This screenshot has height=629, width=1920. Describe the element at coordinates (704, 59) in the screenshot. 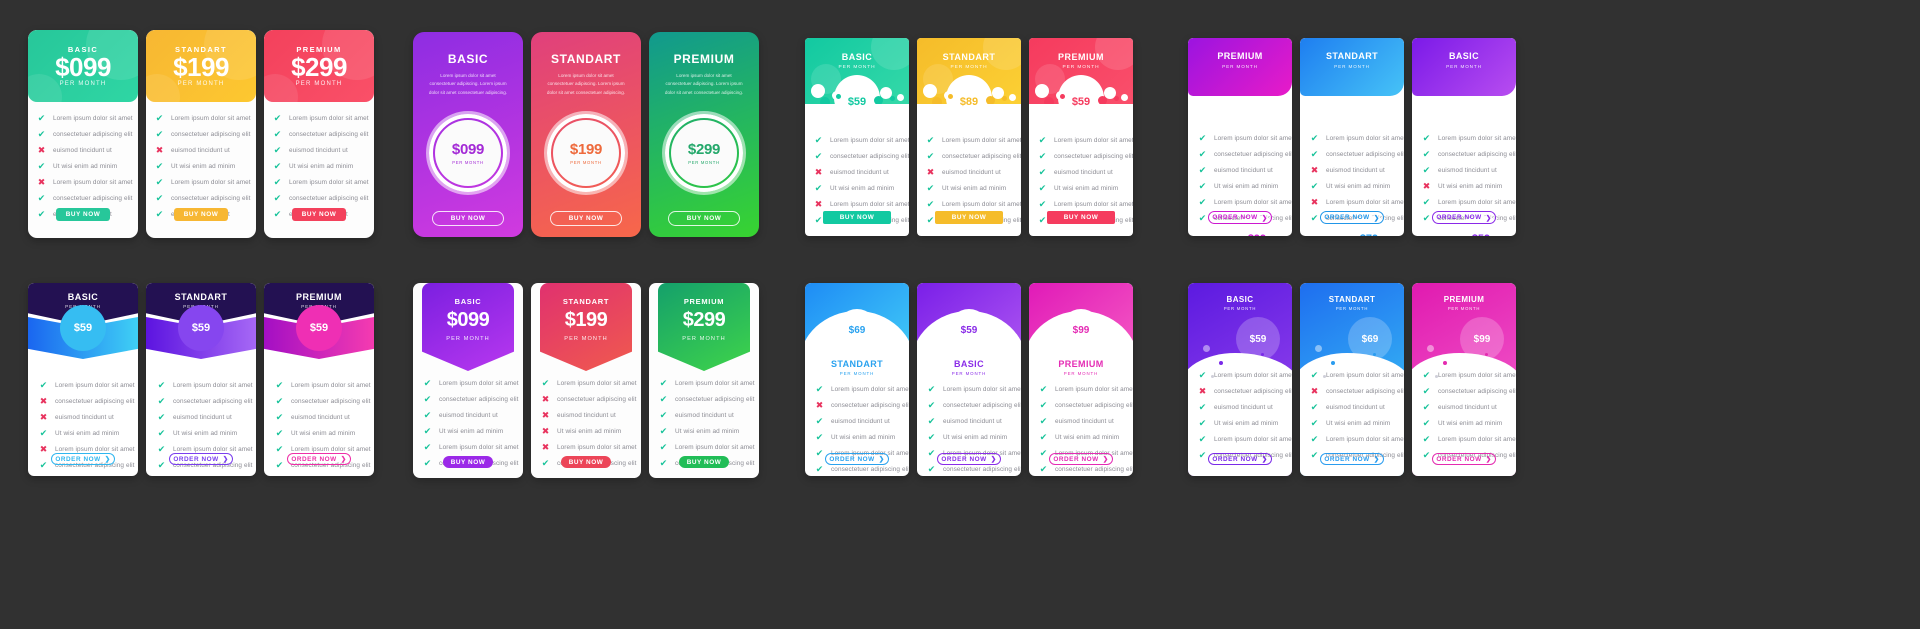

I see `plan-name: PREMIUM` at that location.